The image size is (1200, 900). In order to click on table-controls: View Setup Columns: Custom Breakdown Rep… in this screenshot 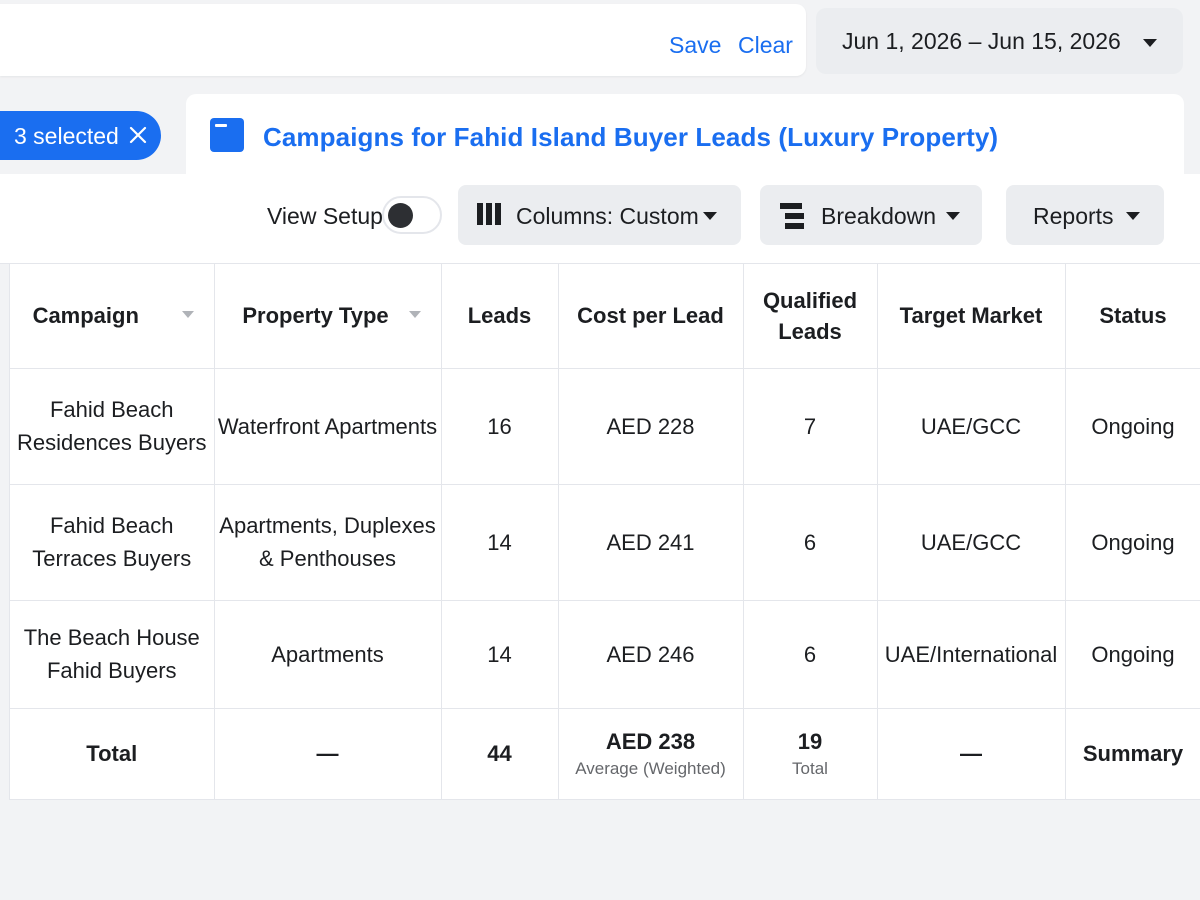, I will do `click(600, 219)`.